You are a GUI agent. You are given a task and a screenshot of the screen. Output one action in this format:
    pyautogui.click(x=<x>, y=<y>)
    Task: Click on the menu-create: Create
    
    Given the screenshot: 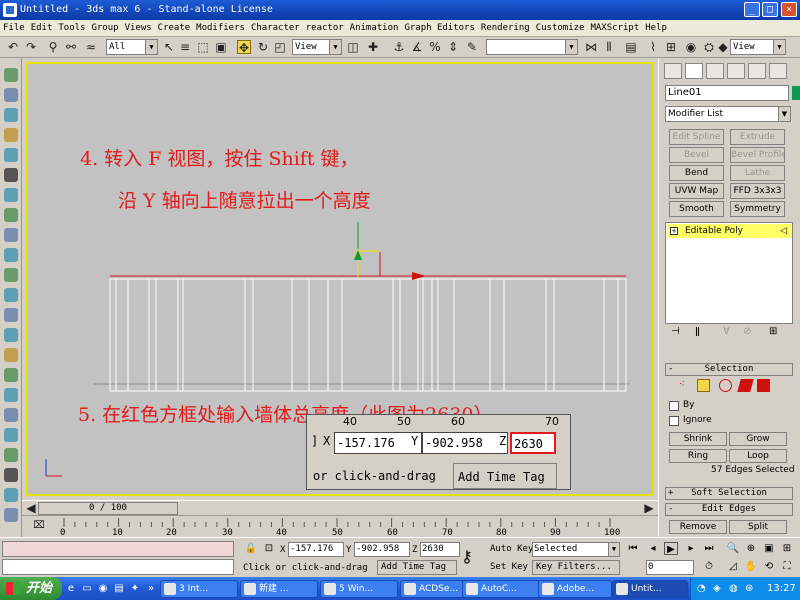 What is the action you would take?
    pyautogui.click(x=174, y=28)
    